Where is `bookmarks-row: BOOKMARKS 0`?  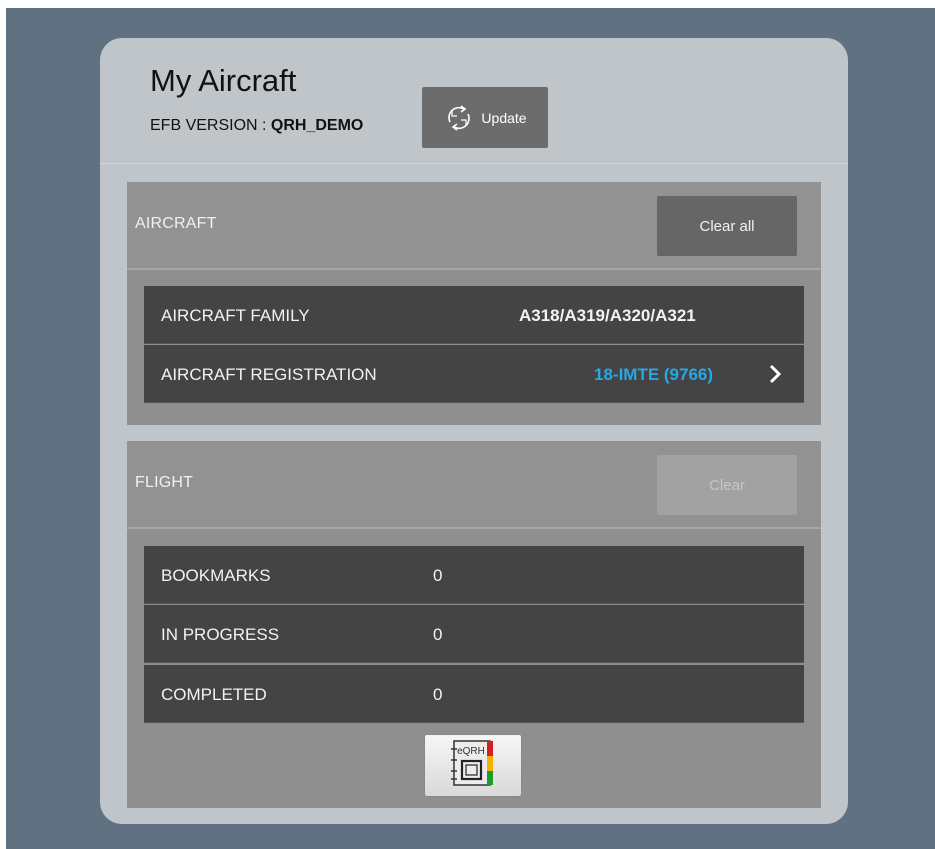 bookmarks-row: BOOKMARKS 0 is located at coordinates (474, 575).